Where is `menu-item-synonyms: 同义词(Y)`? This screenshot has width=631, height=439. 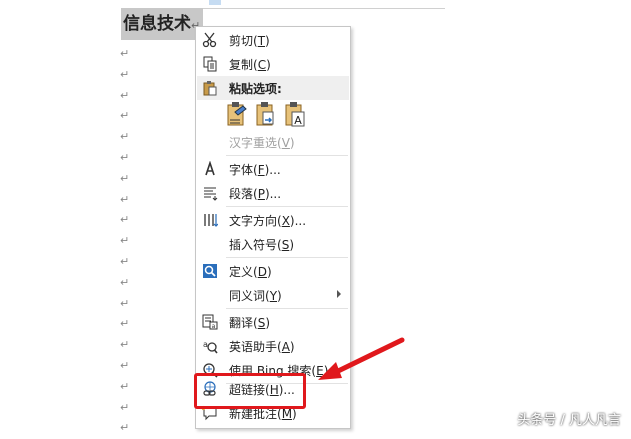
menu-item-synonyms: 同义词(Y) is located at coordinates (273, 295).